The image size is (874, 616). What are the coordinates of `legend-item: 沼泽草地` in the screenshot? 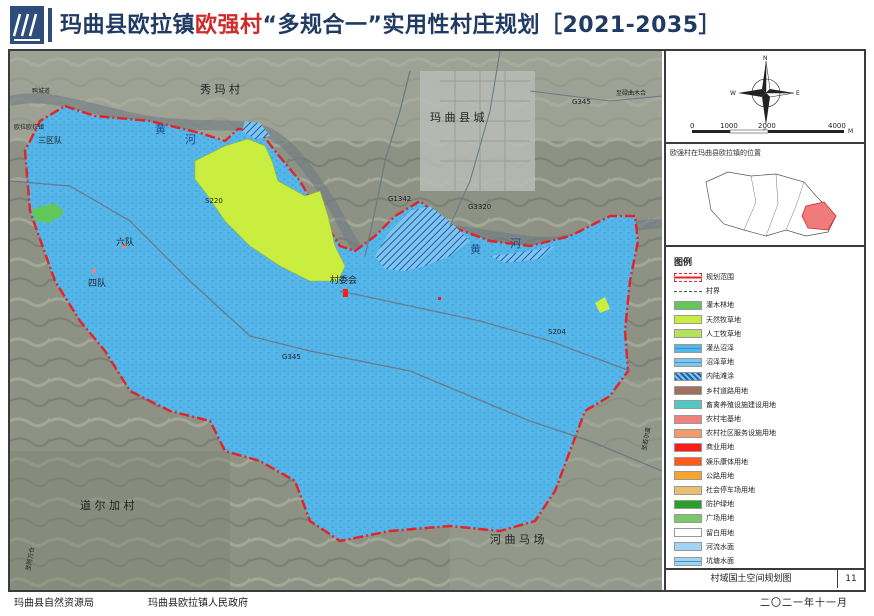 It's located at (704, 362).